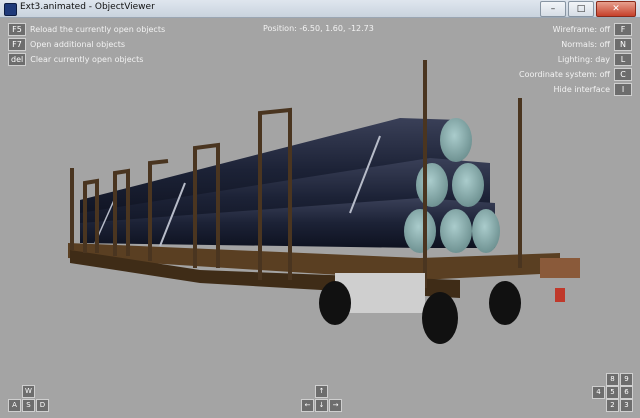 The width and height of the screenshot is (640, 418). What do you see at coordinates (28, 391) in the screenshot?
I see `key-w: W` at bounding box center [28, 391].